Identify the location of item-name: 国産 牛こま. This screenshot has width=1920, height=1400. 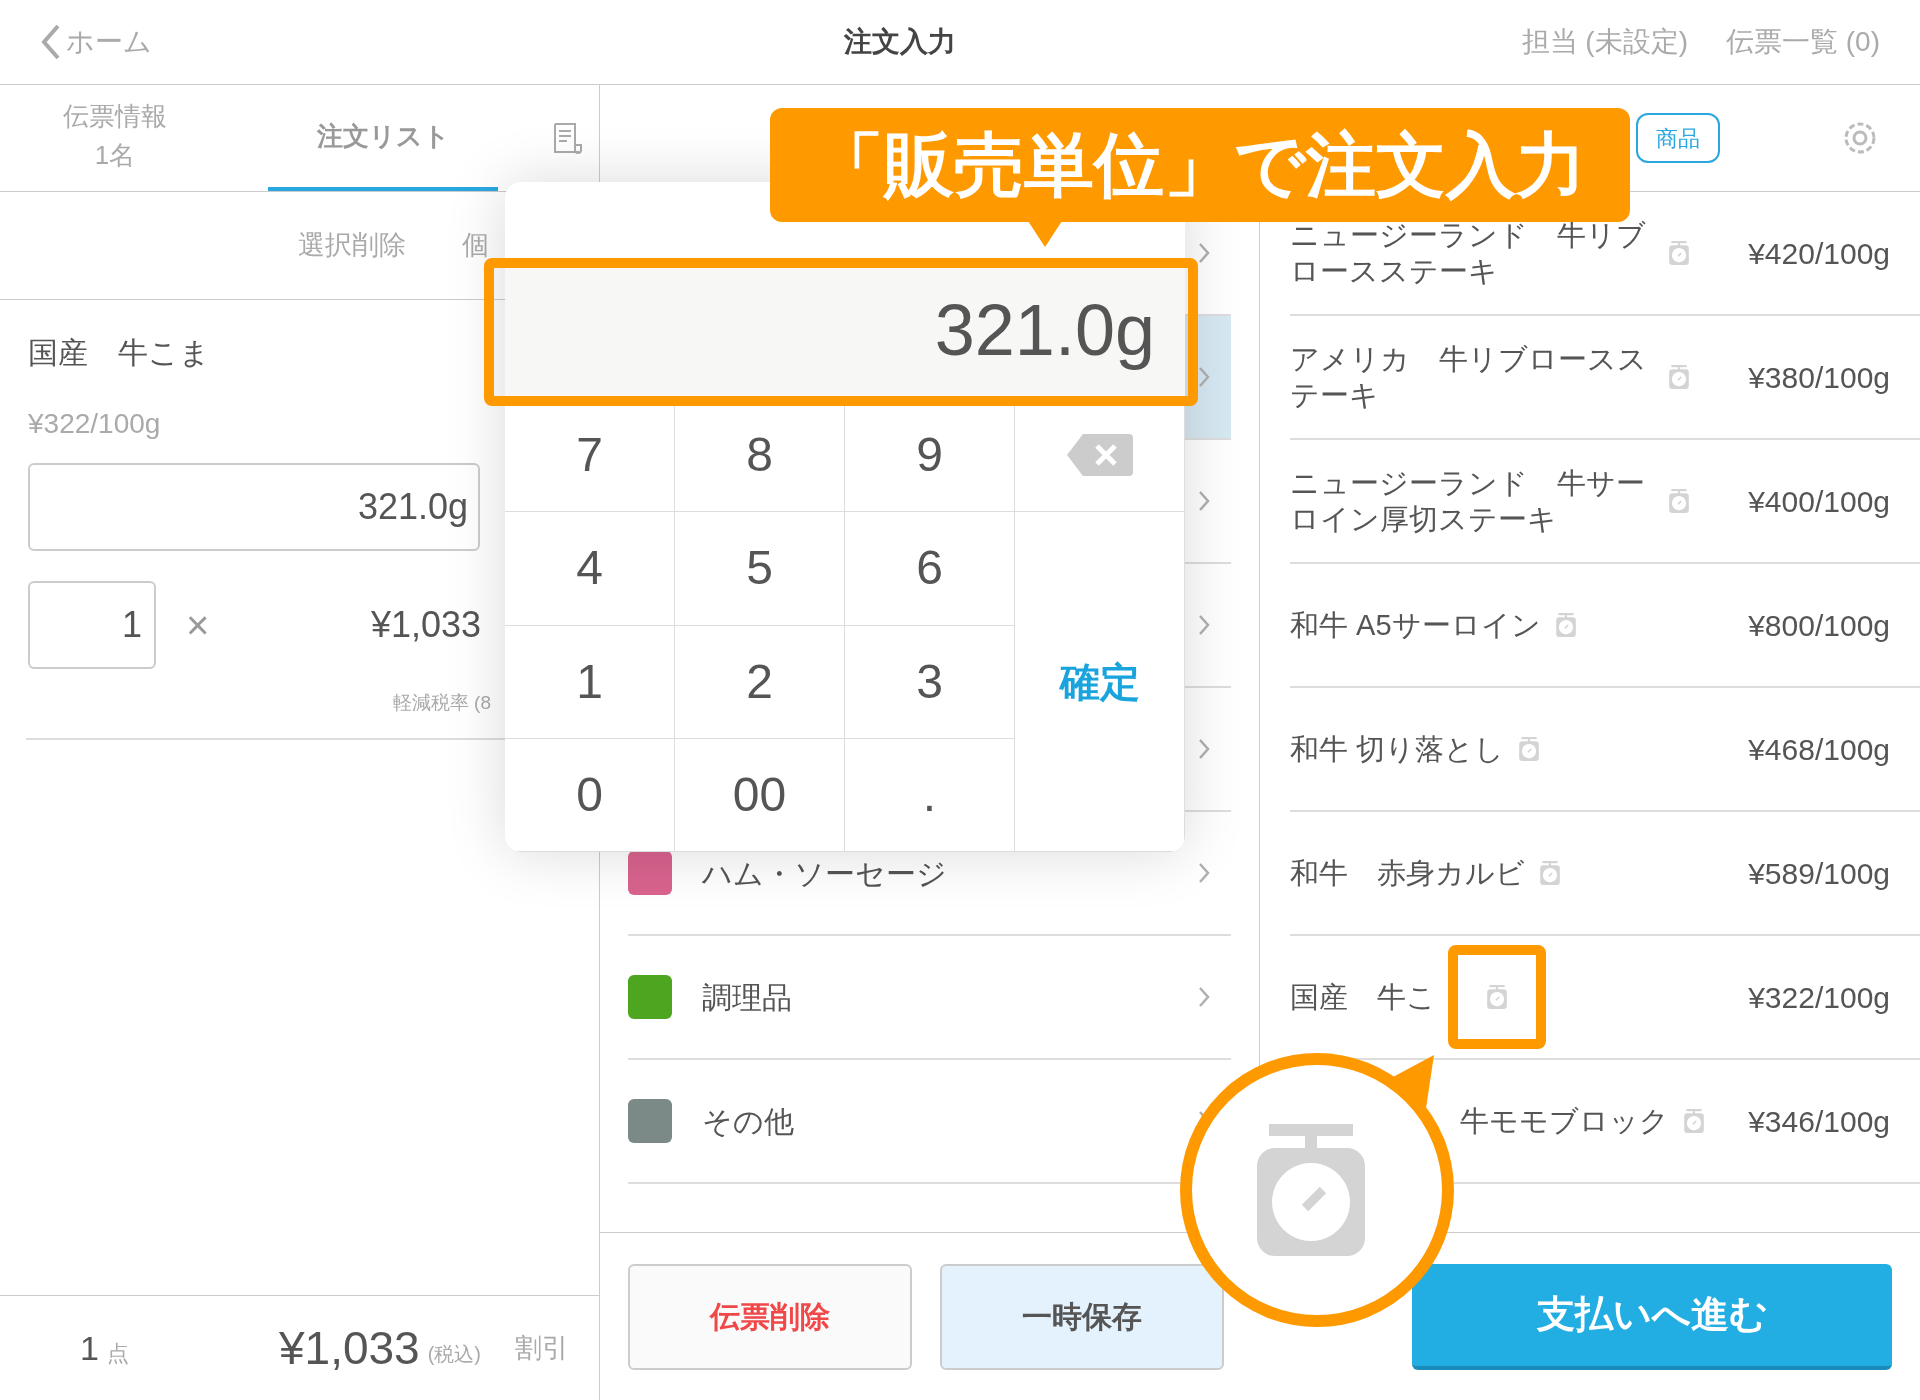
(119, 353).